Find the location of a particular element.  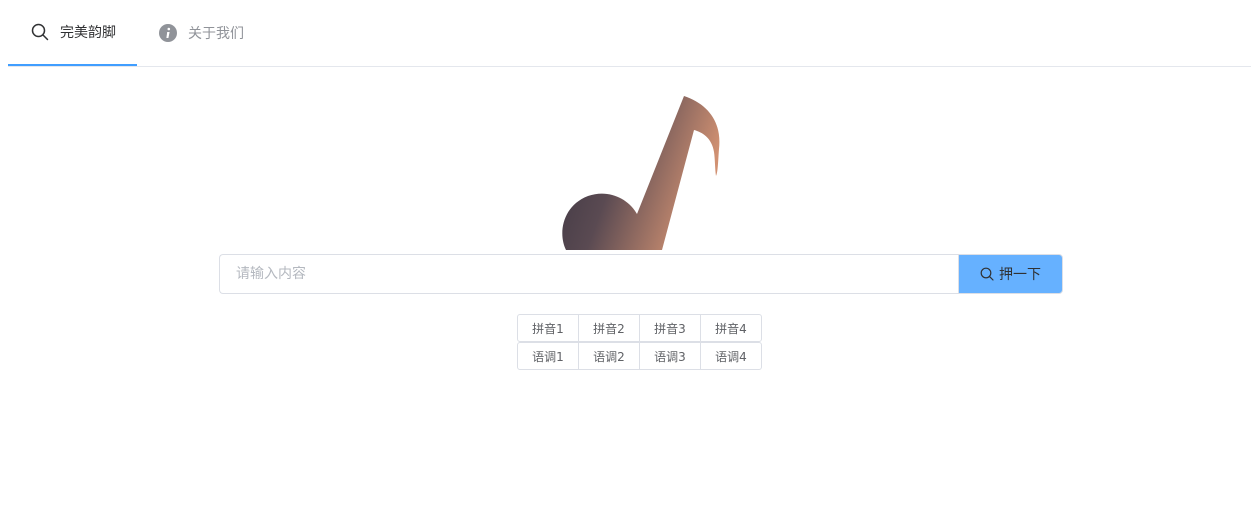

search-button-label: 押一下 is located at coordinates (1020, 275).